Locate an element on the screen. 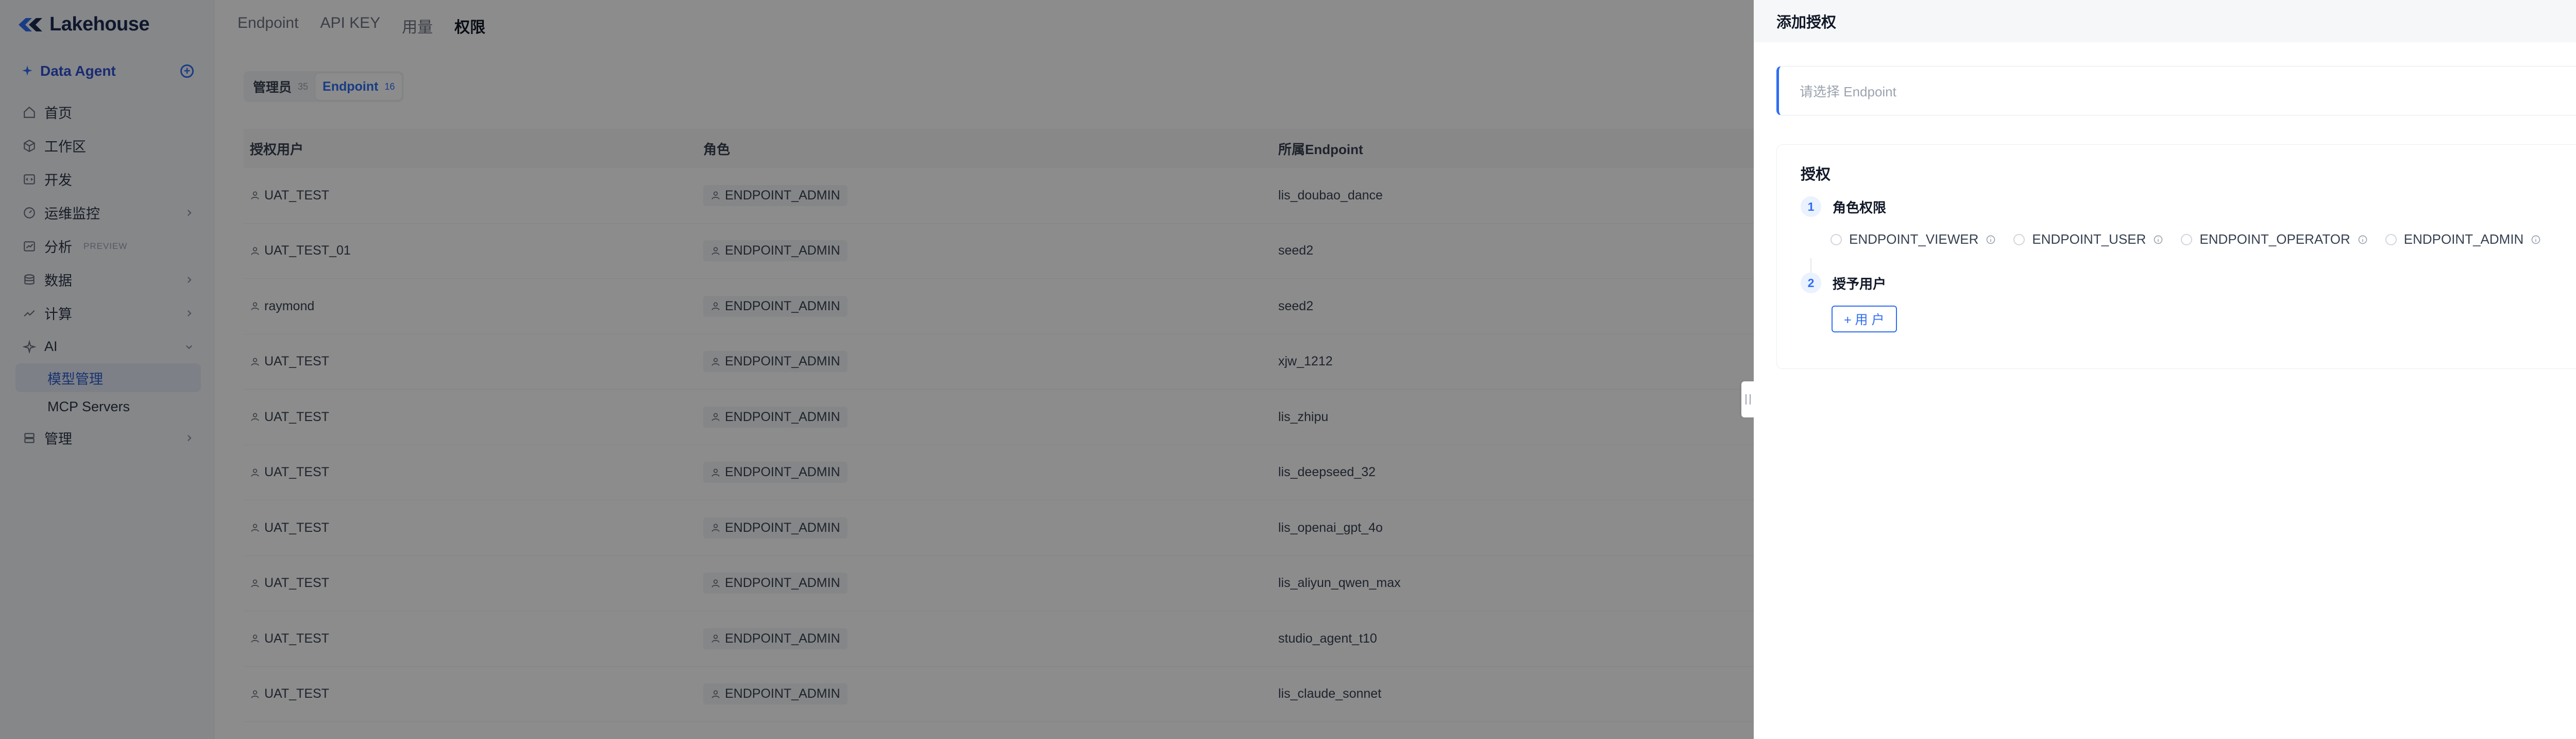  drawer-title: 添加授权 is located at coordinates (1806, 22).